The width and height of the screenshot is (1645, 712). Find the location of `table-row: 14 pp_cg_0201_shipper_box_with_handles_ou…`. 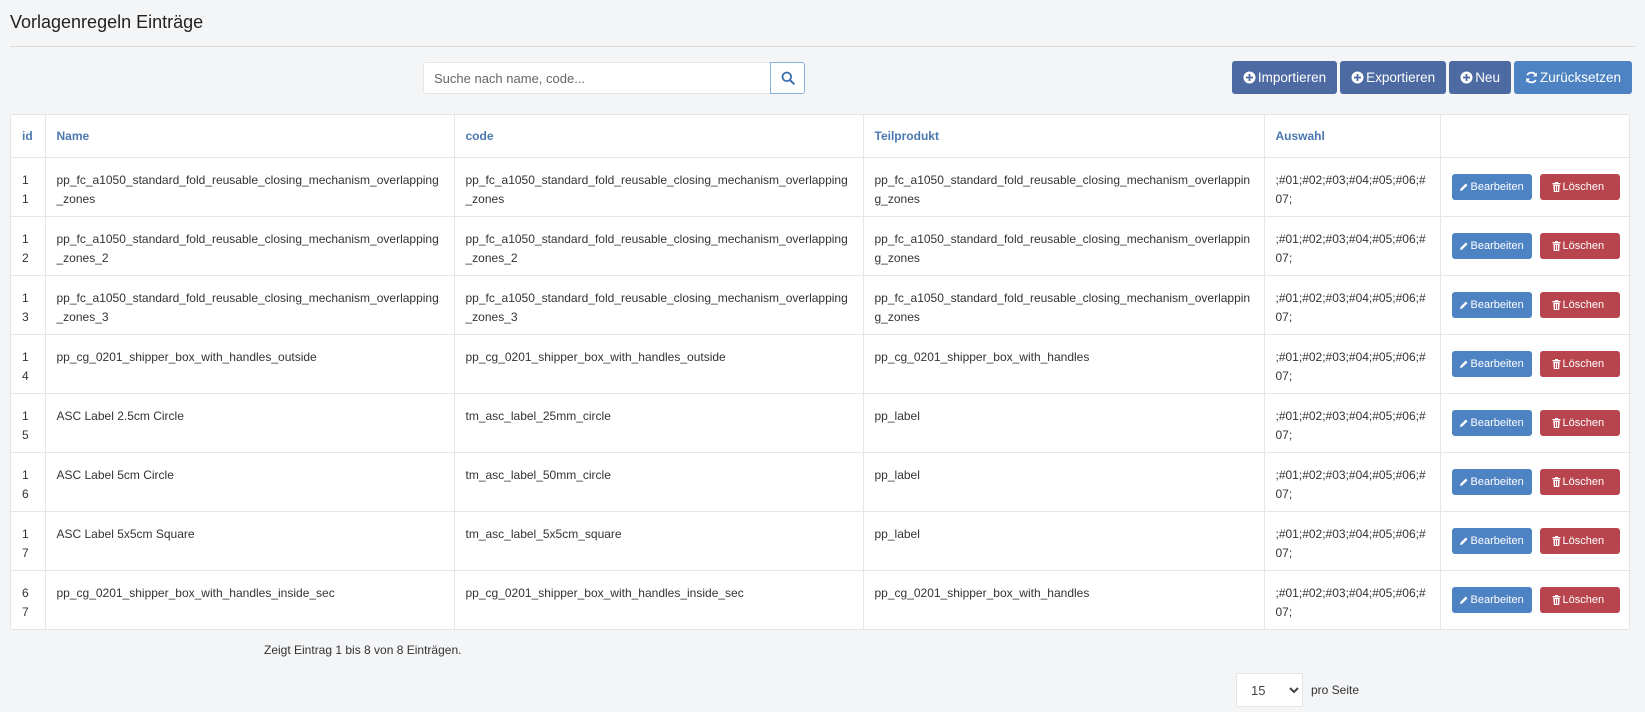

table-row: 14 pp_cg_0201_shipper_box_with_handles_ou… is located at coordinates (821, 364).